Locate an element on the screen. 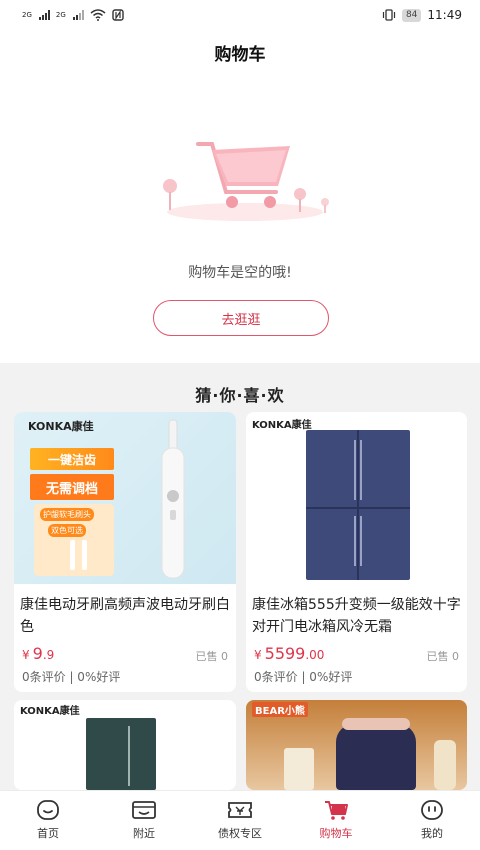 This screenshot has height=850, width=480. vibrate-icon is located at coordinates (389, 15).